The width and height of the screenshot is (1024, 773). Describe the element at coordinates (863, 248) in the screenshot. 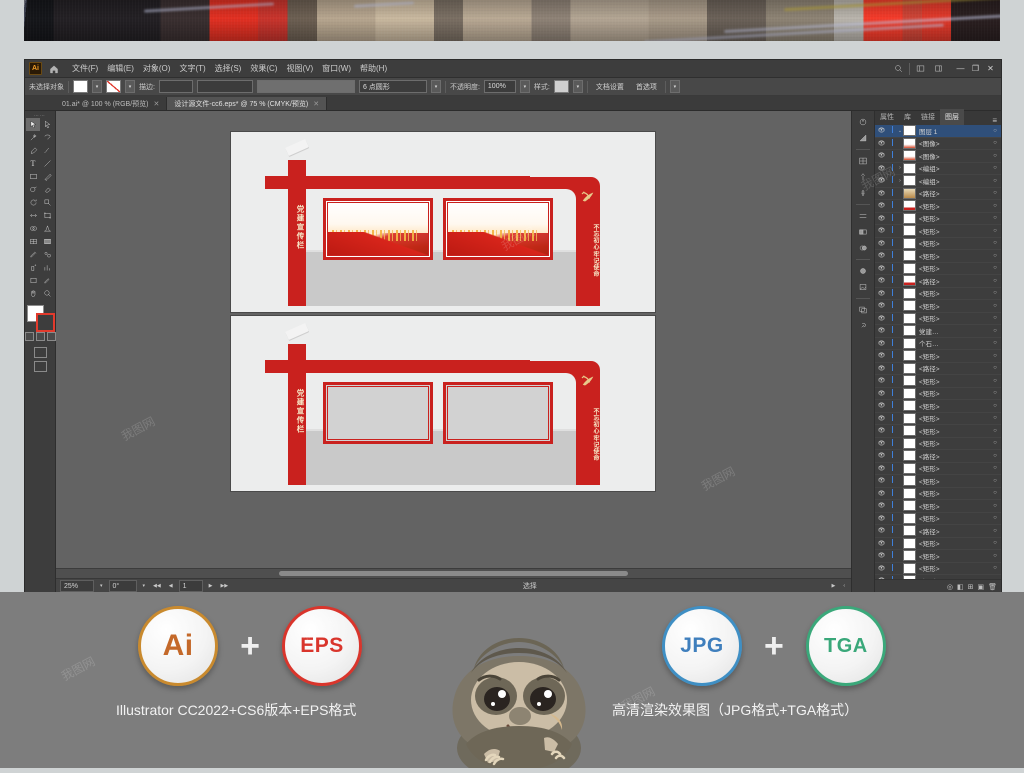

I see `transparency-panel-icon` at that location.